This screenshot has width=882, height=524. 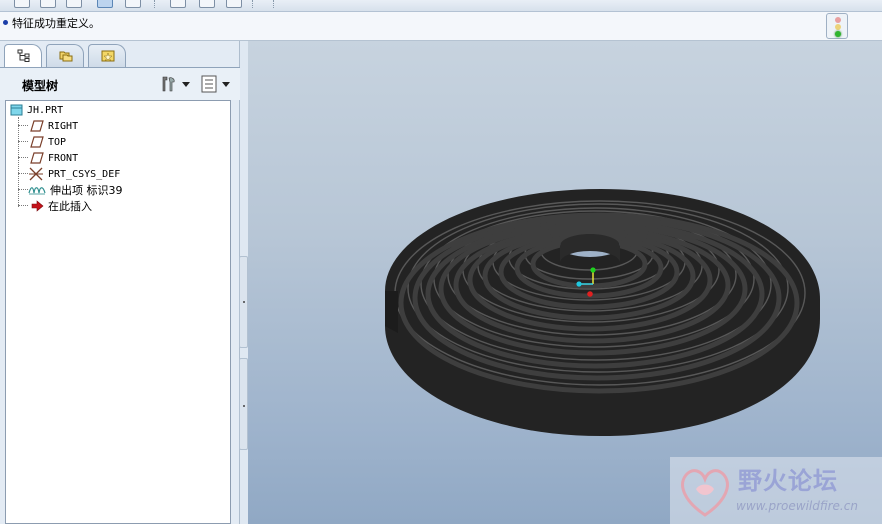 I want to click on protrusion-icon, so click(x=37, y=191).